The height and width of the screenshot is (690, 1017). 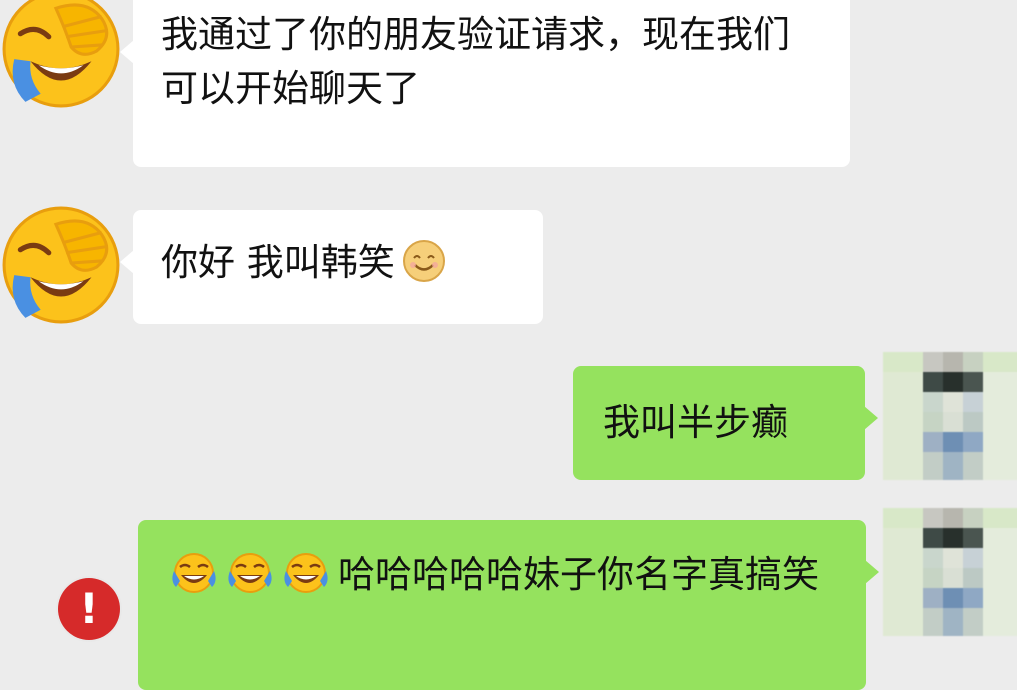 I want to click on message-text: 你好 我叫韩笑, so click(x=278, y=262).